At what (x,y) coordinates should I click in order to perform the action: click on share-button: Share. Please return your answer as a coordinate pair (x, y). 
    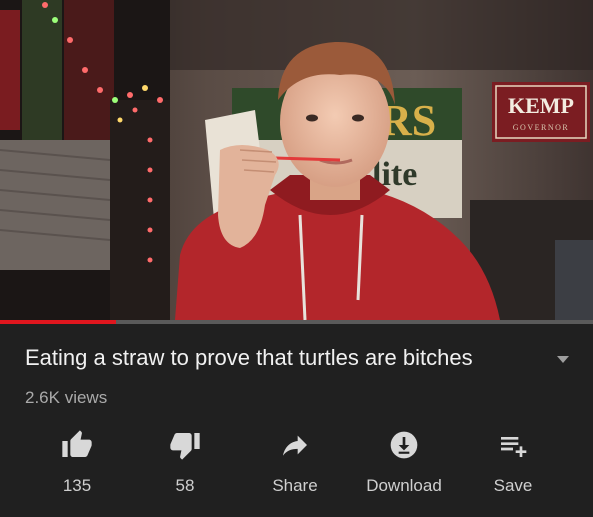
    Looking at the image, I should click on (295, 467).